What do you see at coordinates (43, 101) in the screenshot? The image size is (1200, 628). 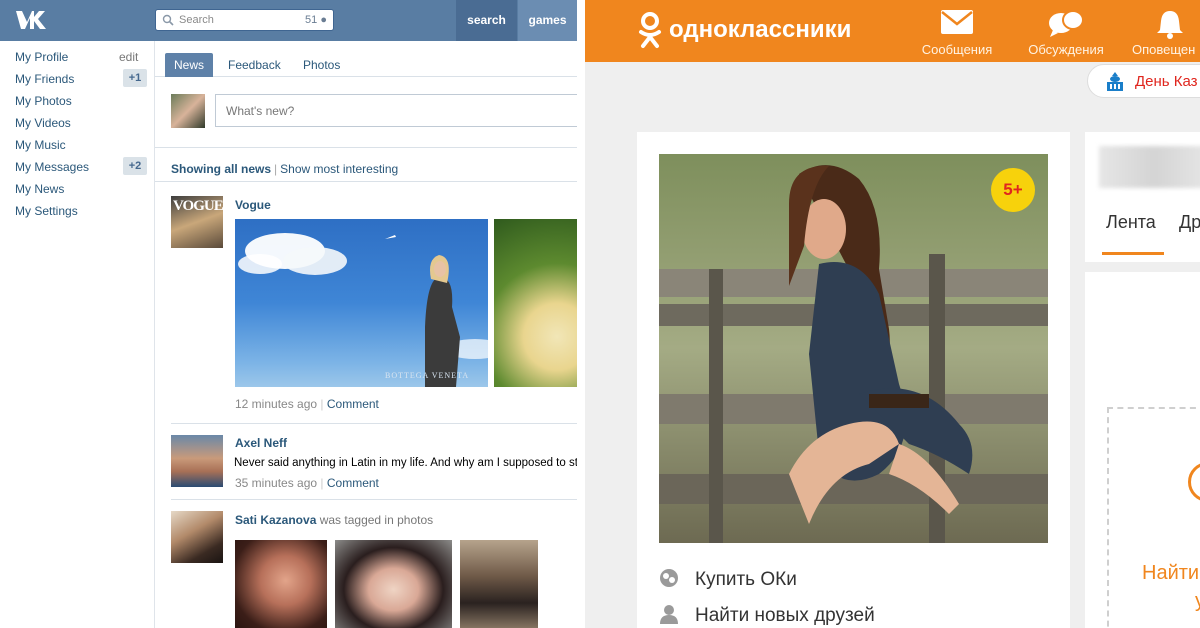 I see `sidebar-item-my-photos: My Photos` at bounding box center [43, 101].